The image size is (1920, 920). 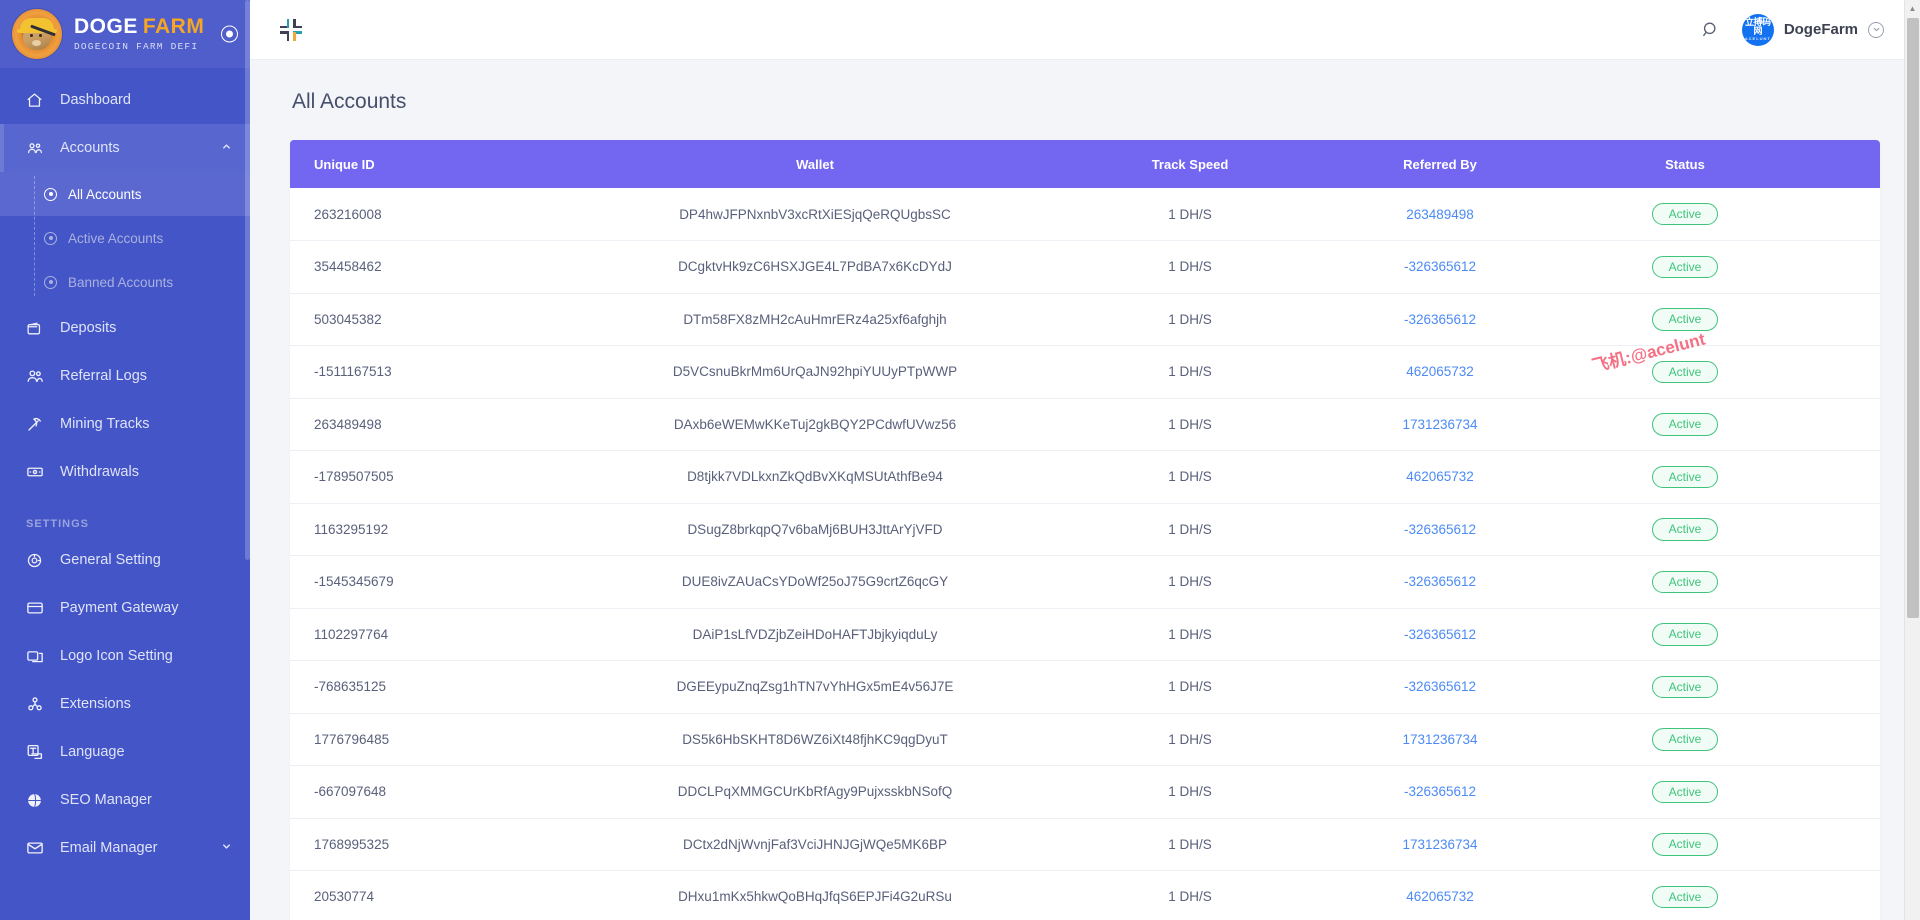 What do you see at coordinates (226, 848) in the screenshot?
I see `chevron-down-icon` at bounding box center [226, 848].